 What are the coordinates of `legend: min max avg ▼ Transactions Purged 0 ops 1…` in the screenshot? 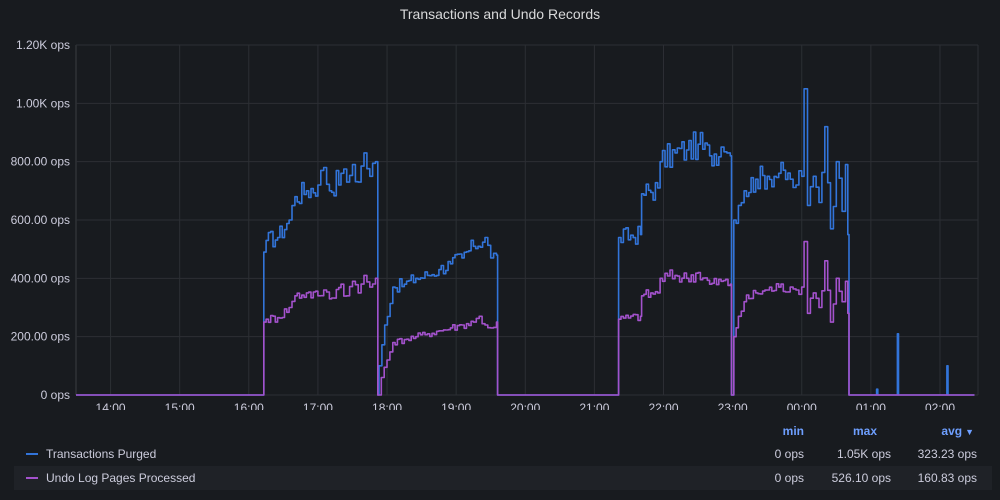 It's located at (503, 455).